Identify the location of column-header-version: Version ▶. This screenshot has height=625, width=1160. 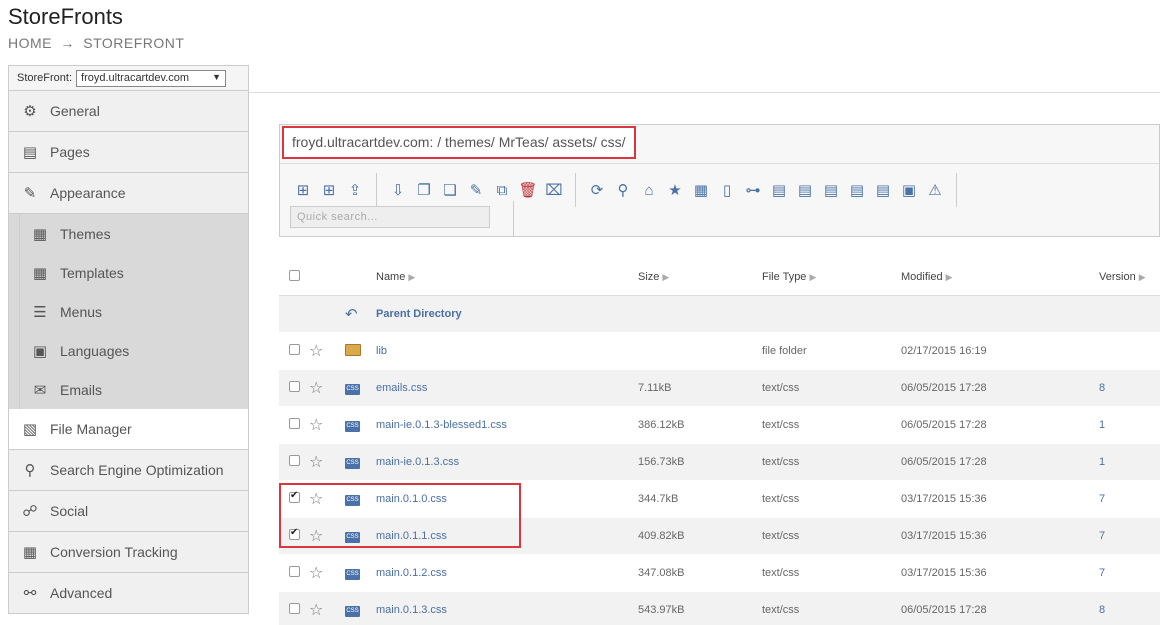
(1129, 277).